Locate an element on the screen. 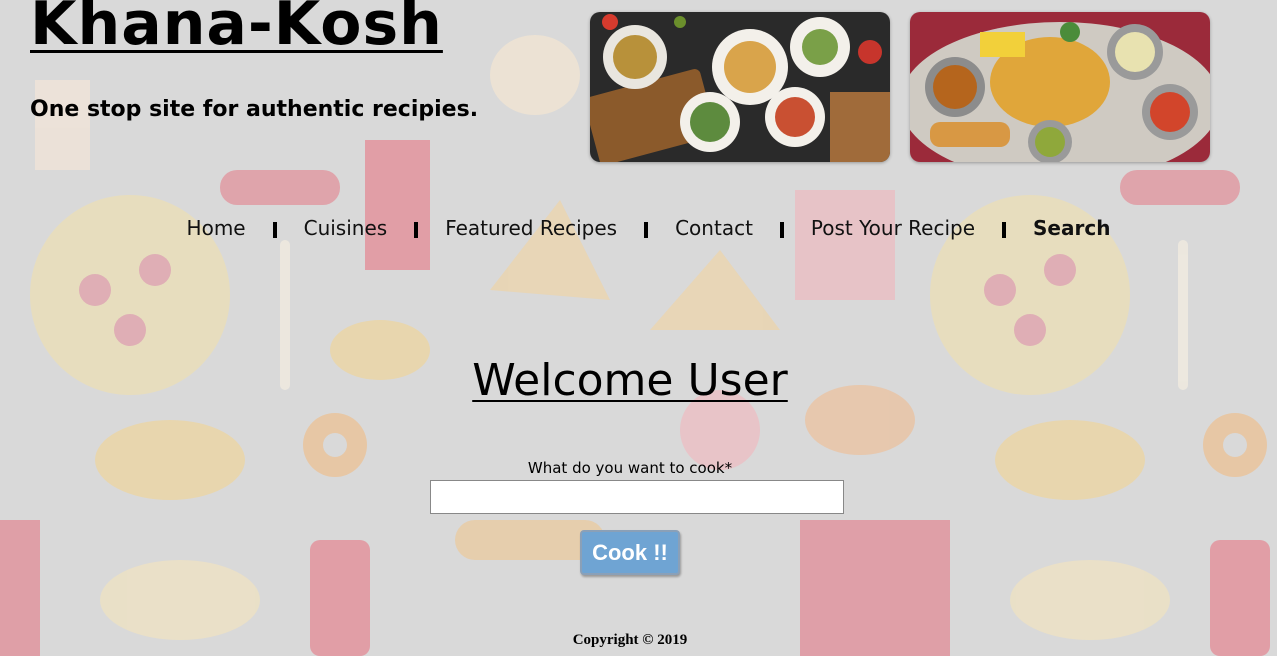  food-platter-image is located at coordinates (740, 87).